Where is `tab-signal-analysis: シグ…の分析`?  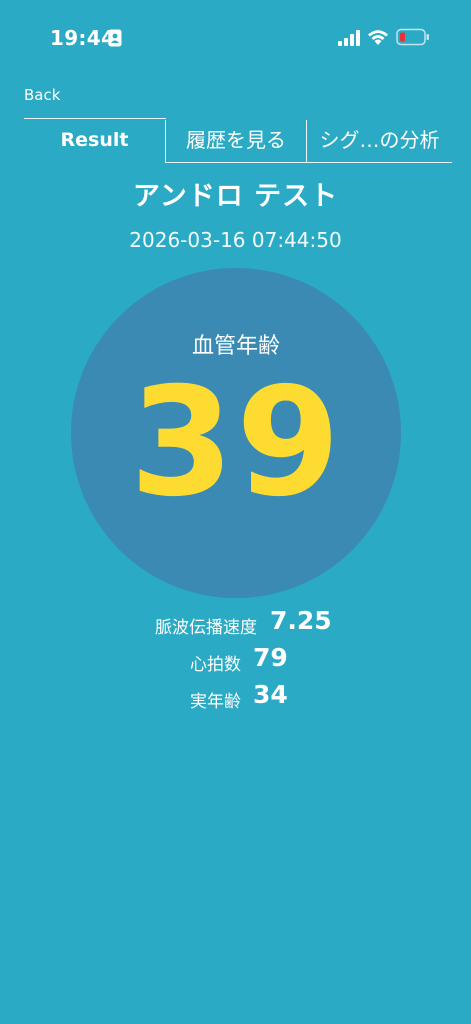 tab-signal-analysis: シグ…の分析 is located at coordinates (379, 140).